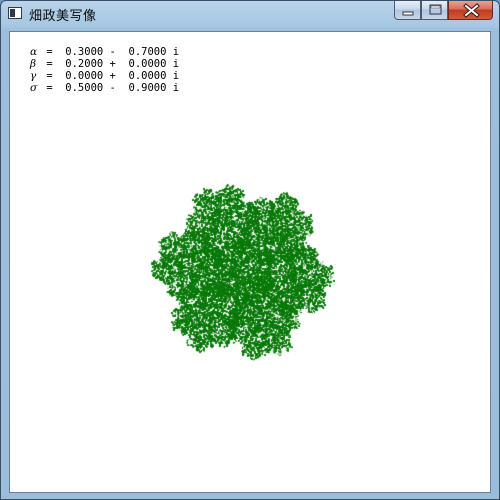 The width and height of the screenshot is (500, 500). I want to click on minimize-button, so click(407, 10).